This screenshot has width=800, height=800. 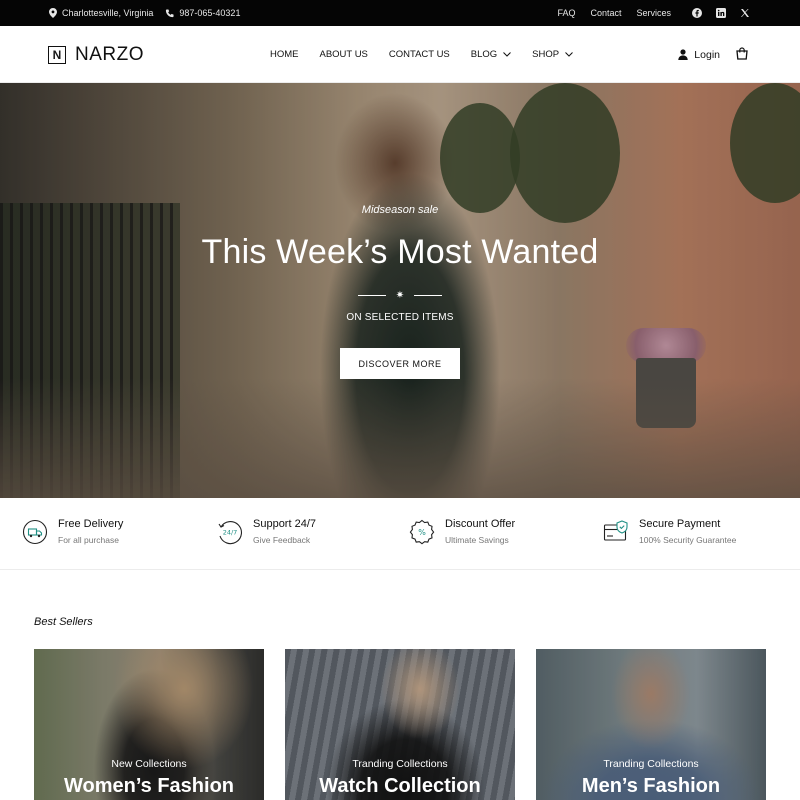 I want to click on hero-subtitle: ON SELECTED ITEMS, so click(x=400, y=317).